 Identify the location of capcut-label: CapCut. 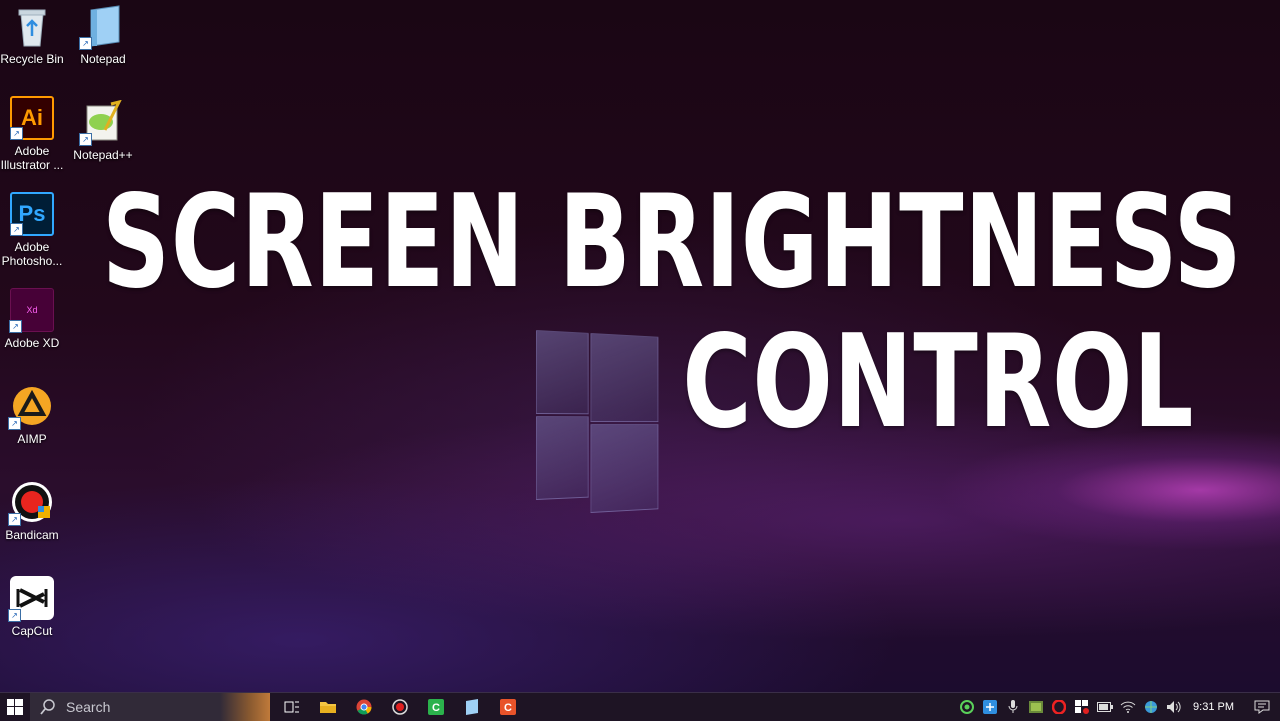
(32, 631).